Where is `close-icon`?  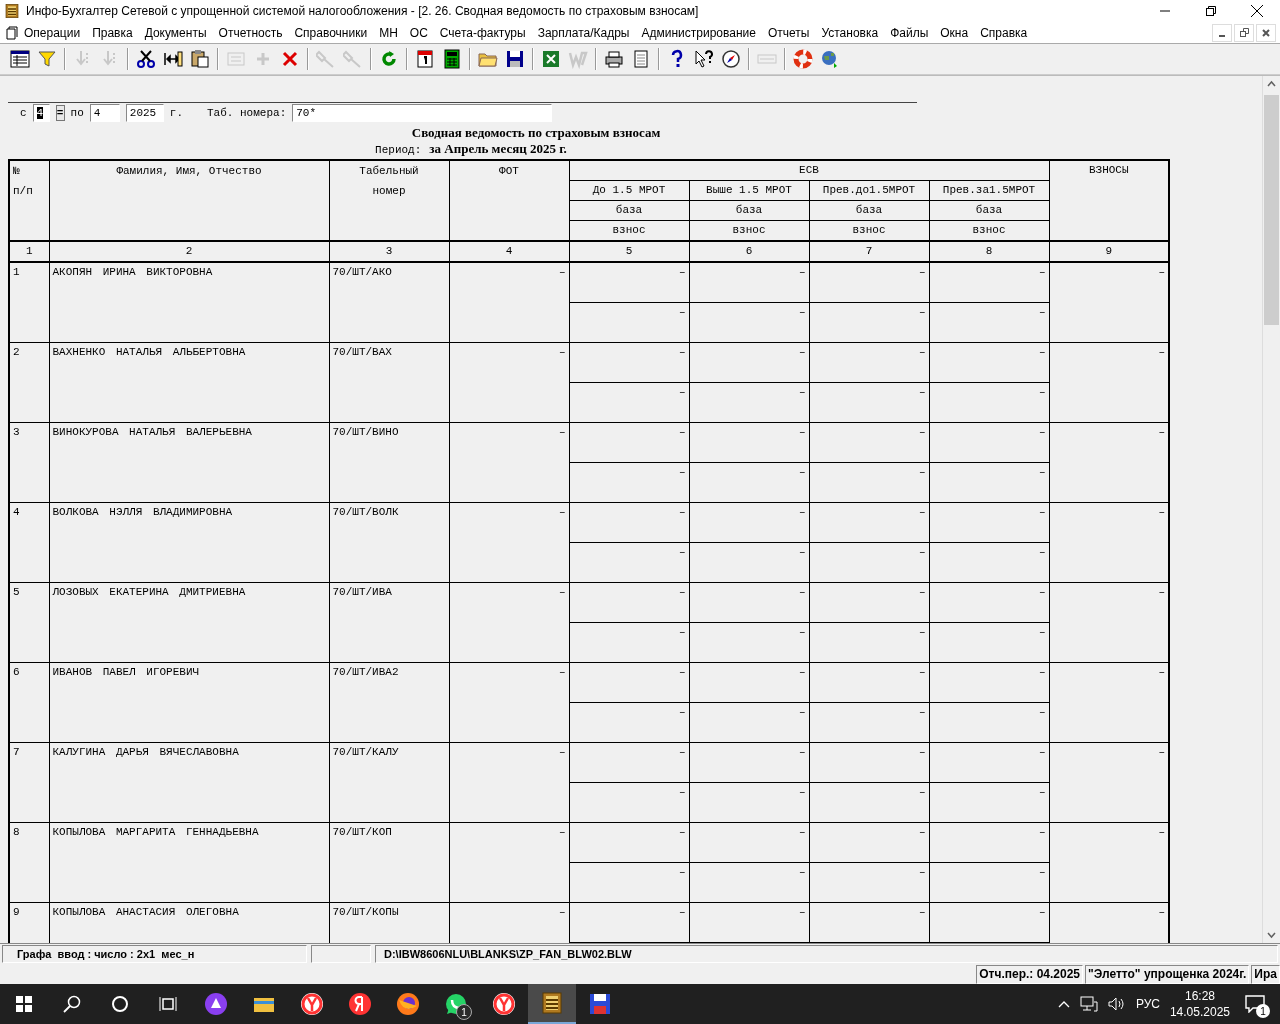 close-icon is located at coordinates (1266, 32).